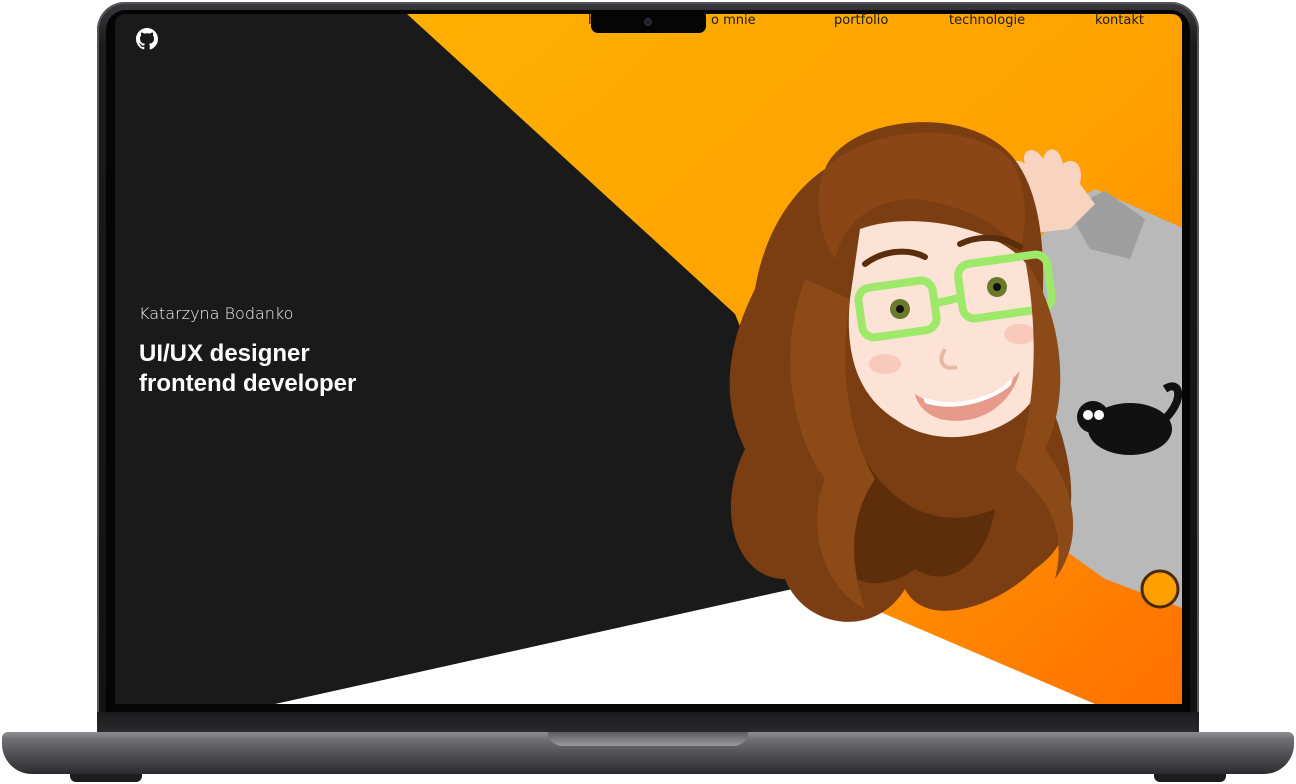 Image resolution: width=1296 pixels, height=784 pixels. I want to click on badge-icon, so click(1160, 589).